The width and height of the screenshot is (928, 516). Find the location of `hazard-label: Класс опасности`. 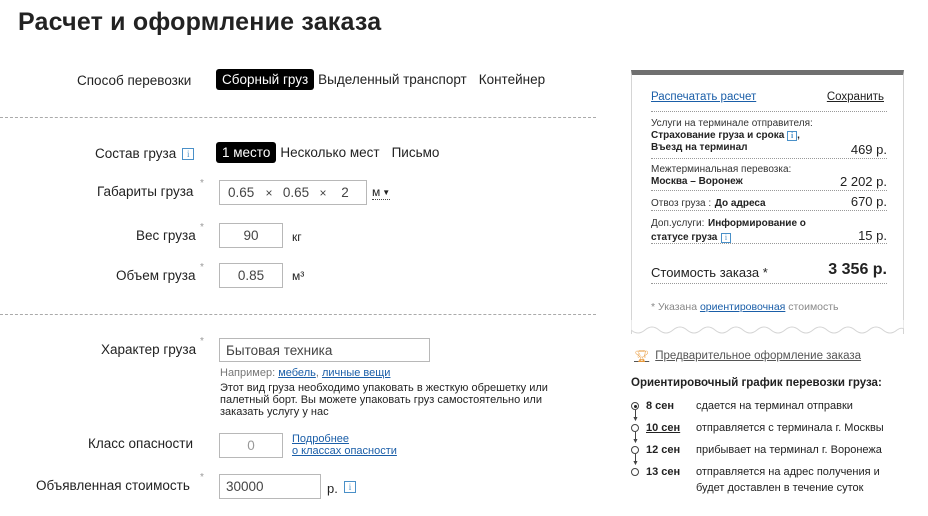

hazard-label: Класс опасности is located at coordinates (141, 443).